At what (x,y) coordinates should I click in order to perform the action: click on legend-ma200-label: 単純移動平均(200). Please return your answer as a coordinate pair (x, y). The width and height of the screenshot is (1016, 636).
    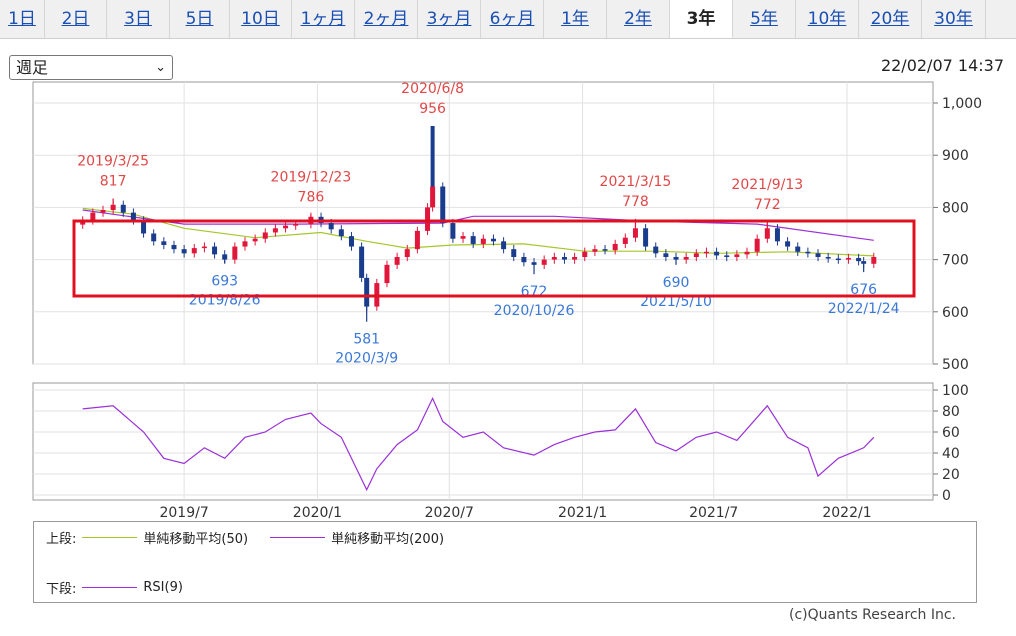
    Looking at the image, I should click on (388, 539).